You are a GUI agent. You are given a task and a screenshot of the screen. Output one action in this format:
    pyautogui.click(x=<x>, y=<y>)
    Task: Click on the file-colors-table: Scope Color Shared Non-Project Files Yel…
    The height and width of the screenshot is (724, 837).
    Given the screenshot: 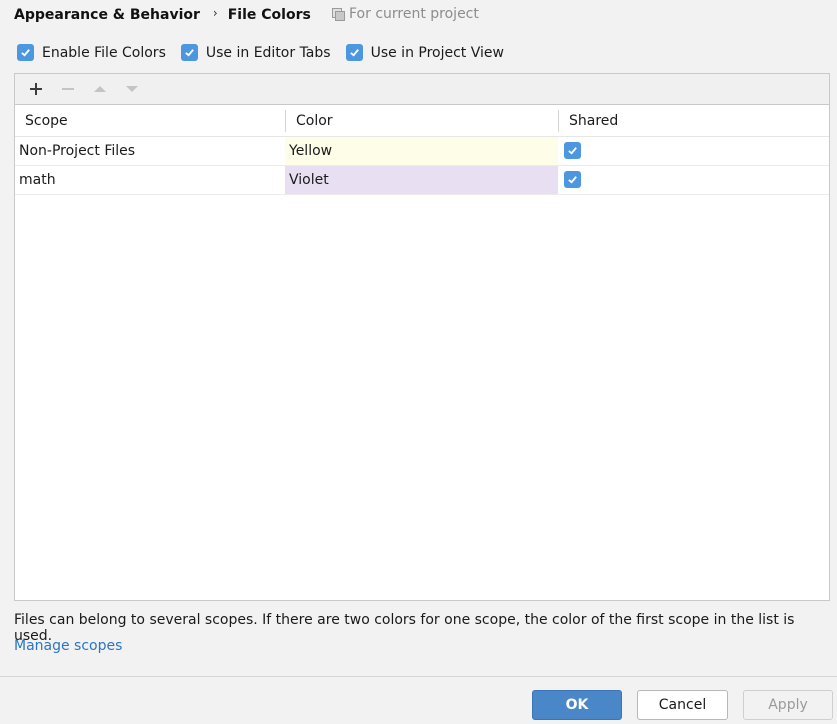 What is the action you would take?
    pyautogui.click(x=422, y=150)
    